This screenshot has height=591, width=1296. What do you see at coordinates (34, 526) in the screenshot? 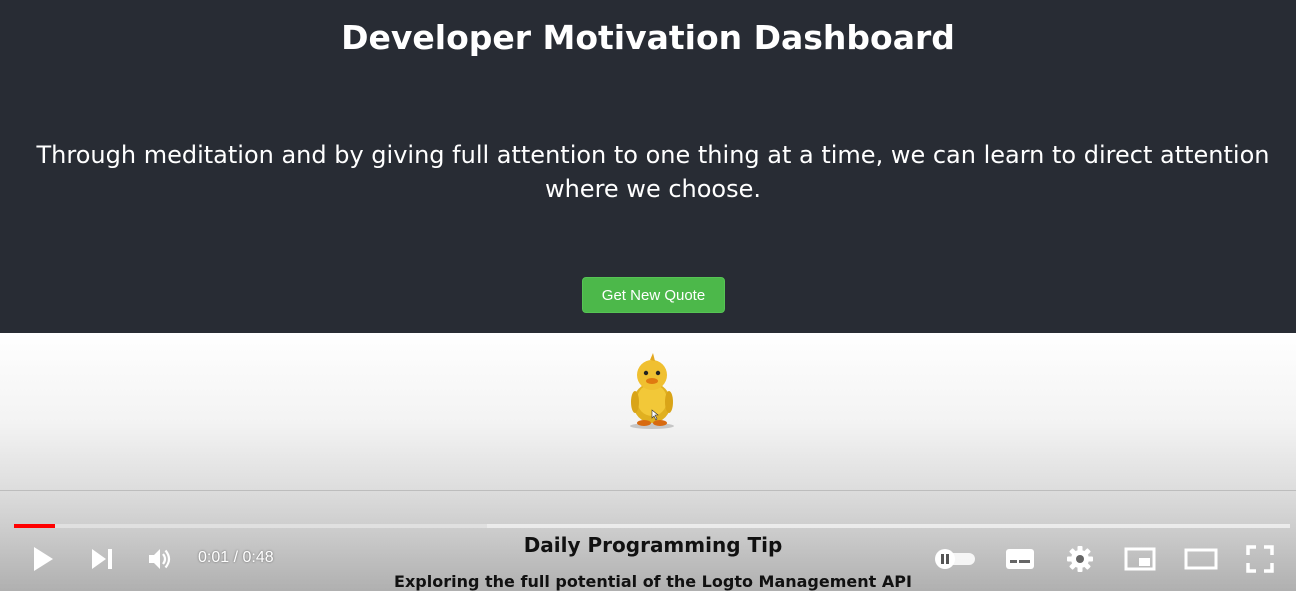
I see `progress-played` at bounding box center [34, 526].